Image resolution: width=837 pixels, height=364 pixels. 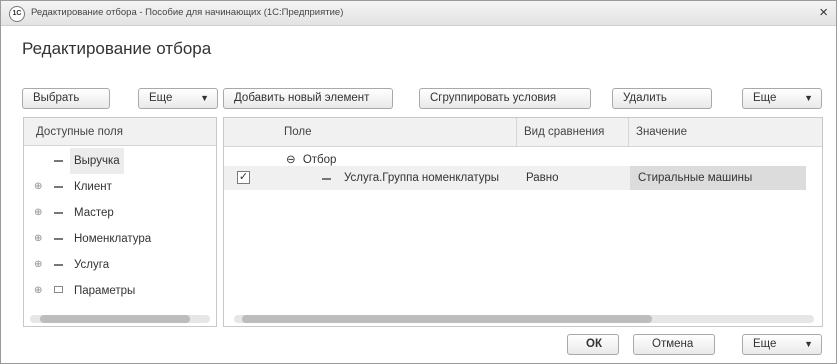 I want to click on field-item-revenue: Выручка, so click(x=121, y=161).